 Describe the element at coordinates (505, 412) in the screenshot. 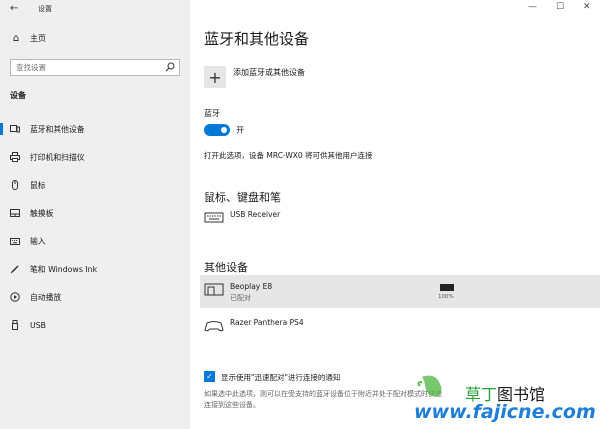

I see `watermark-url: www.fajicne.com` at that location.